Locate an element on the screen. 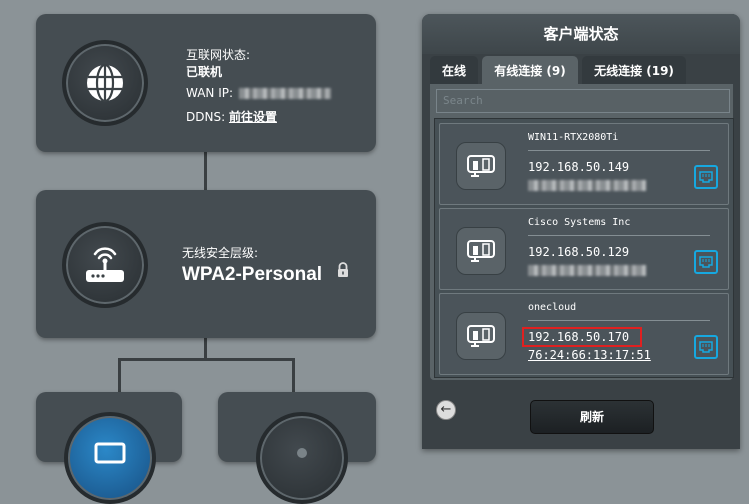  tab-wired: 有线连接 (9) is located at coordinates (530, 70).